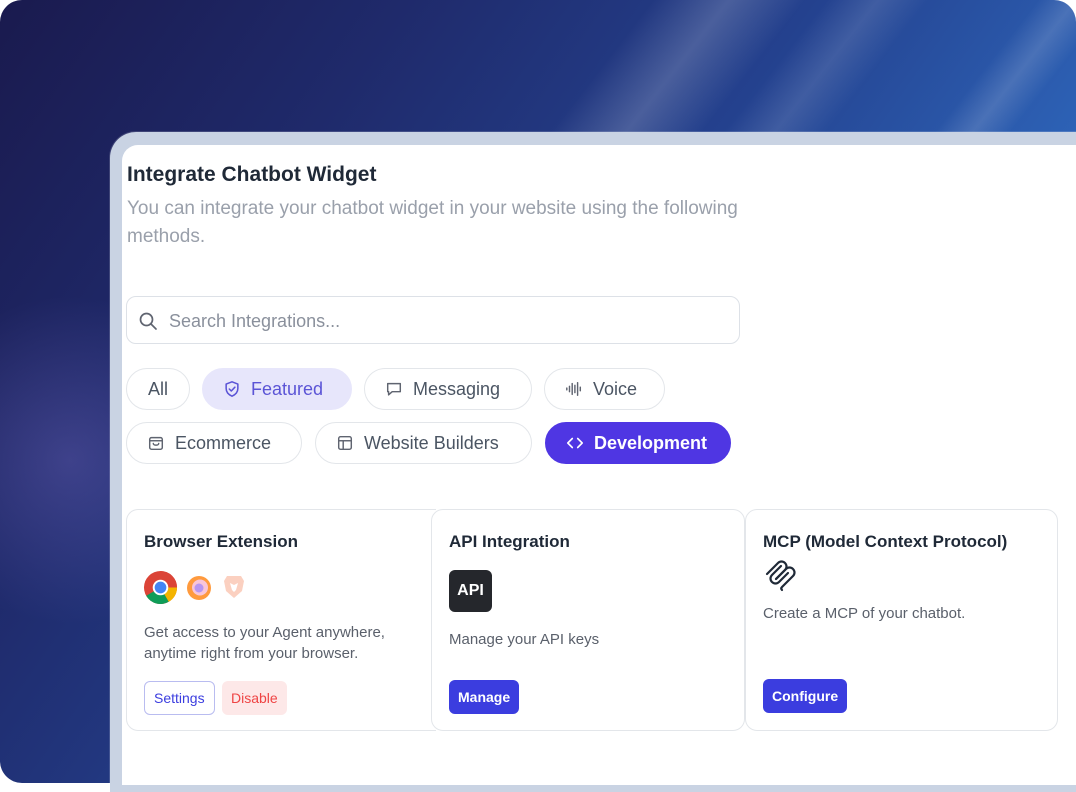 The width and height of the screenshot is (1076, 792). What do you see at coordinates (885, 541) in the screenshot?
I see `card-title: MCP (Model Context Protocol)` at bounding box center [885, 541].